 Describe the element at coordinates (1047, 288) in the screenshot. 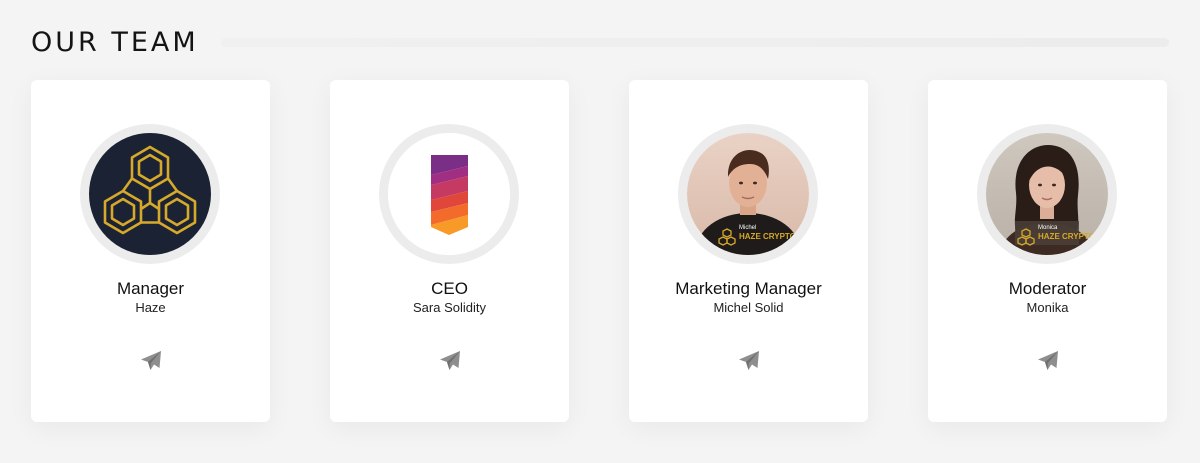

I see `member-role: Moderator` at that location.